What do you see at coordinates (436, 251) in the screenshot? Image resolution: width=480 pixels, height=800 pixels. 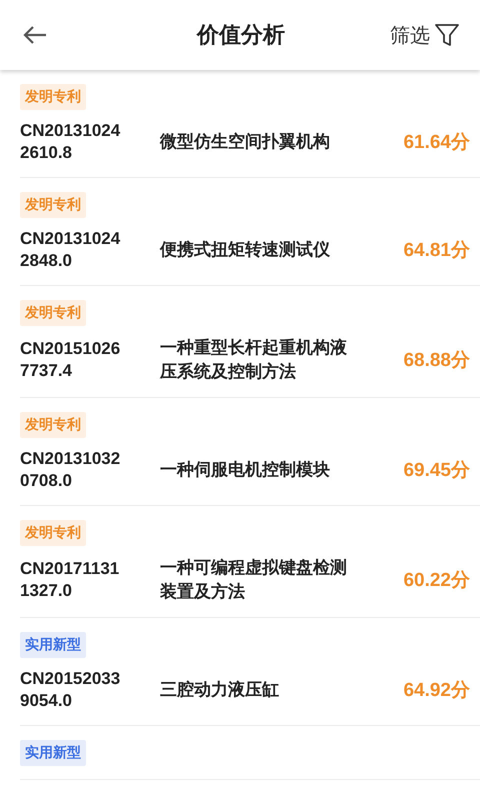 I see `patent-score: 64.81分` at bounding box center [436, 251].